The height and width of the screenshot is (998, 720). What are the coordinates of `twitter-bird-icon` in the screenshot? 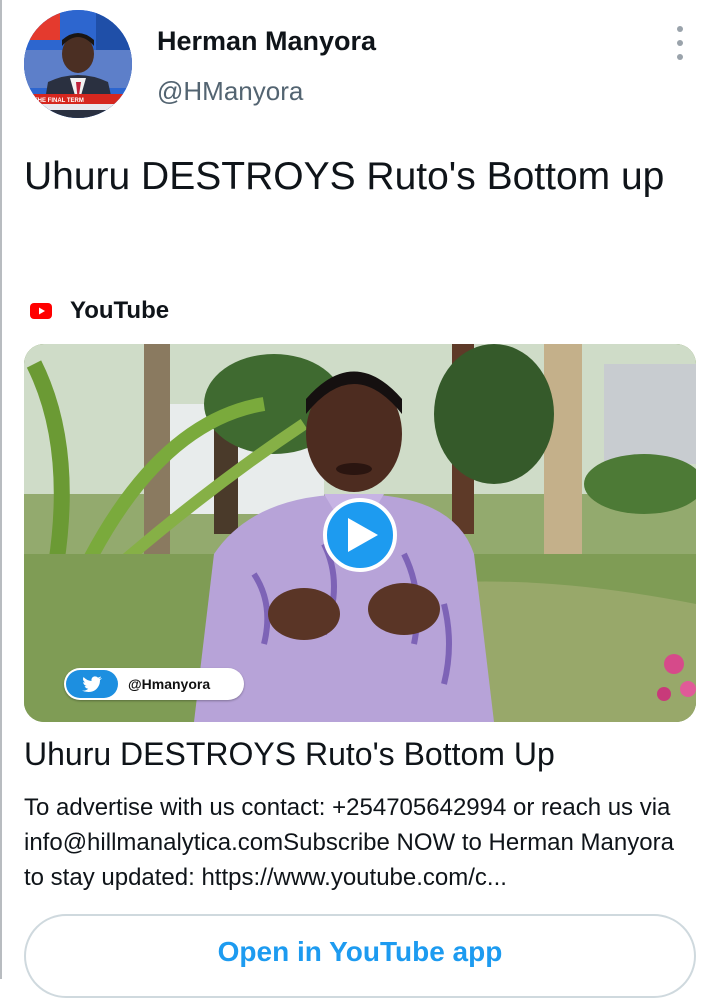 It's located at (92, 684).